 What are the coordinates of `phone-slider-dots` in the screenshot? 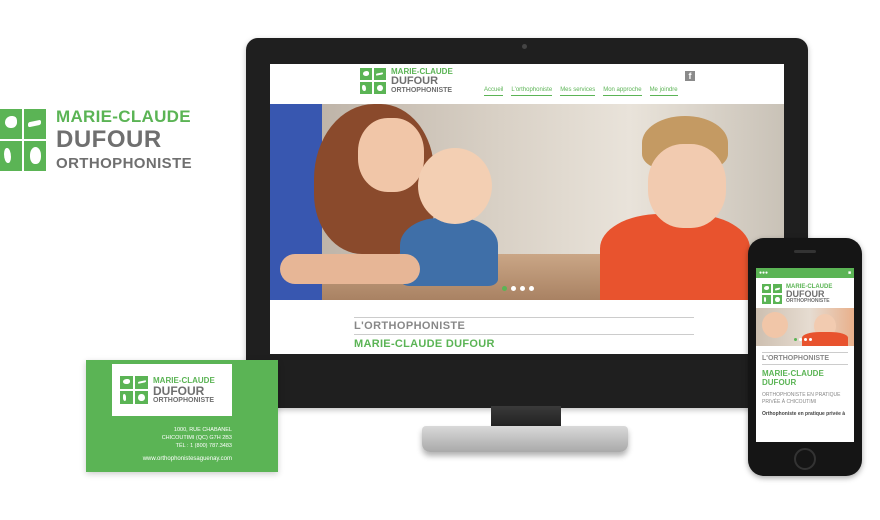 It's located at (803, 339).